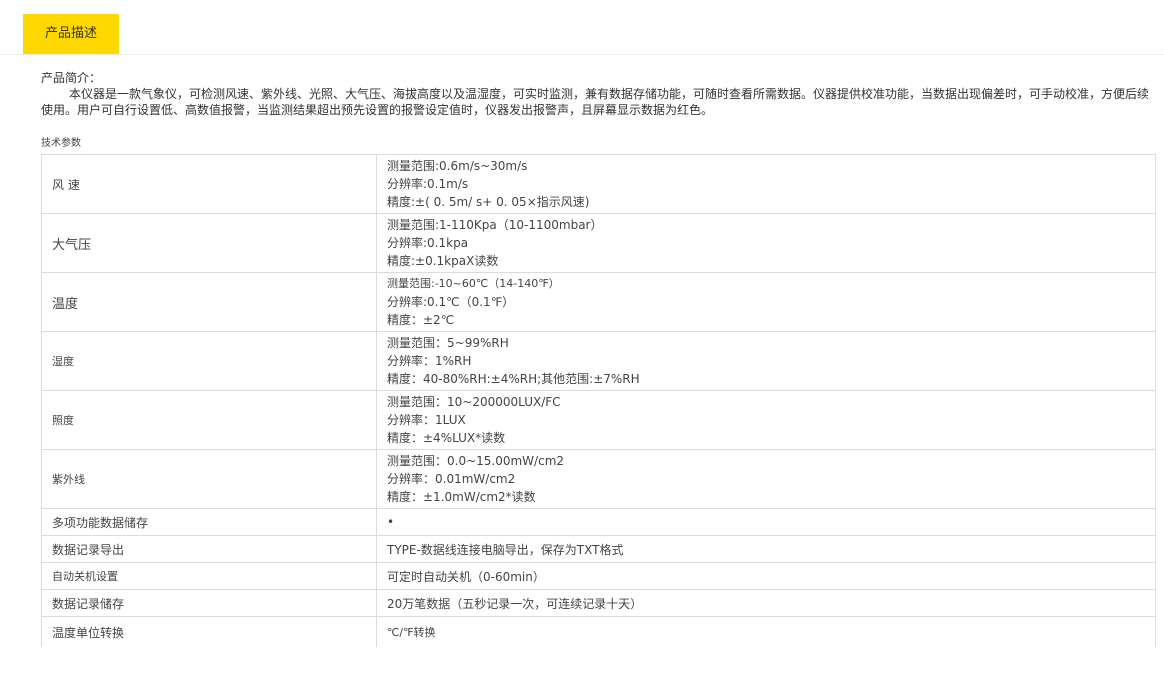  What do you see at coordinates (476, 461) in the screenshot?
I see `spec-line: 测量范围：0.0~15.00mW/cm2` at bounding box center [476, 461].